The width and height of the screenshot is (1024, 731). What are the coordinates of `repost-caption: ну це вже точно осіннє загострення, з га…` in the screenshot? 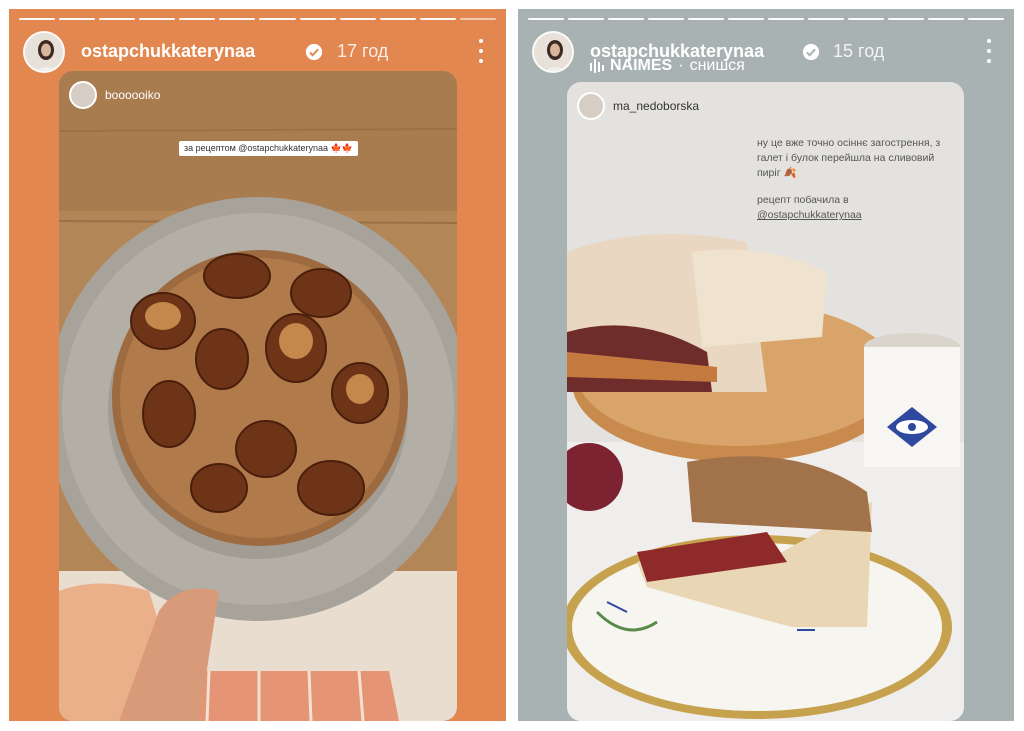 It's located at (852, 179).